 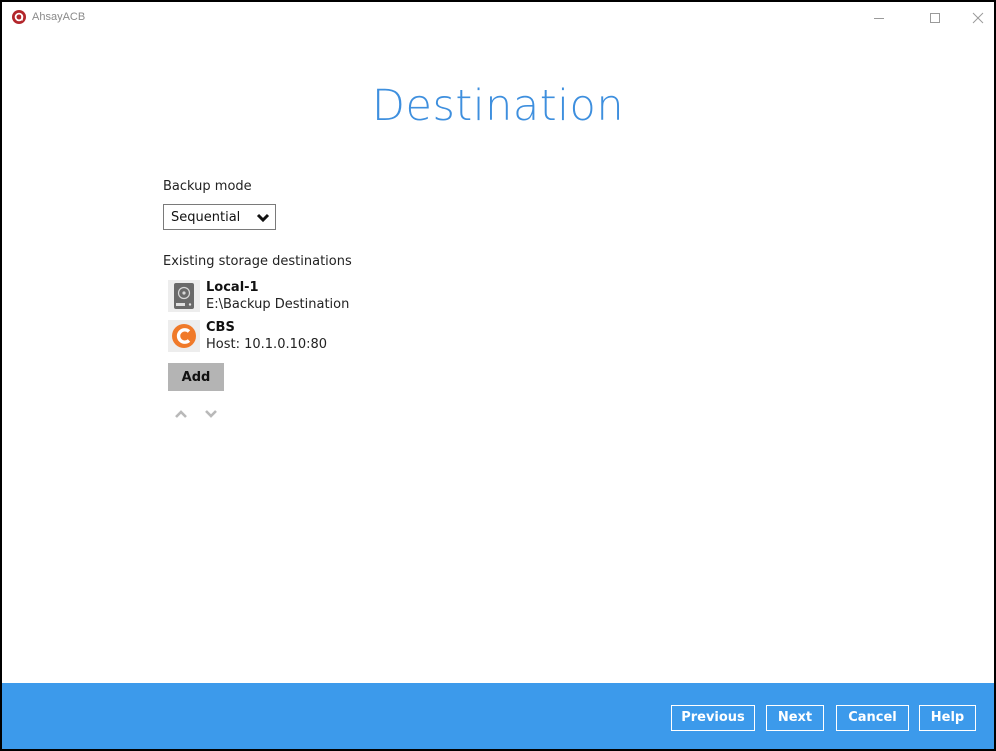 What do you see at coordinates (498, 716) in the screenshot?
I see `footer-bar: Previous Next Cancel Help` at bounding box center [498, 716].